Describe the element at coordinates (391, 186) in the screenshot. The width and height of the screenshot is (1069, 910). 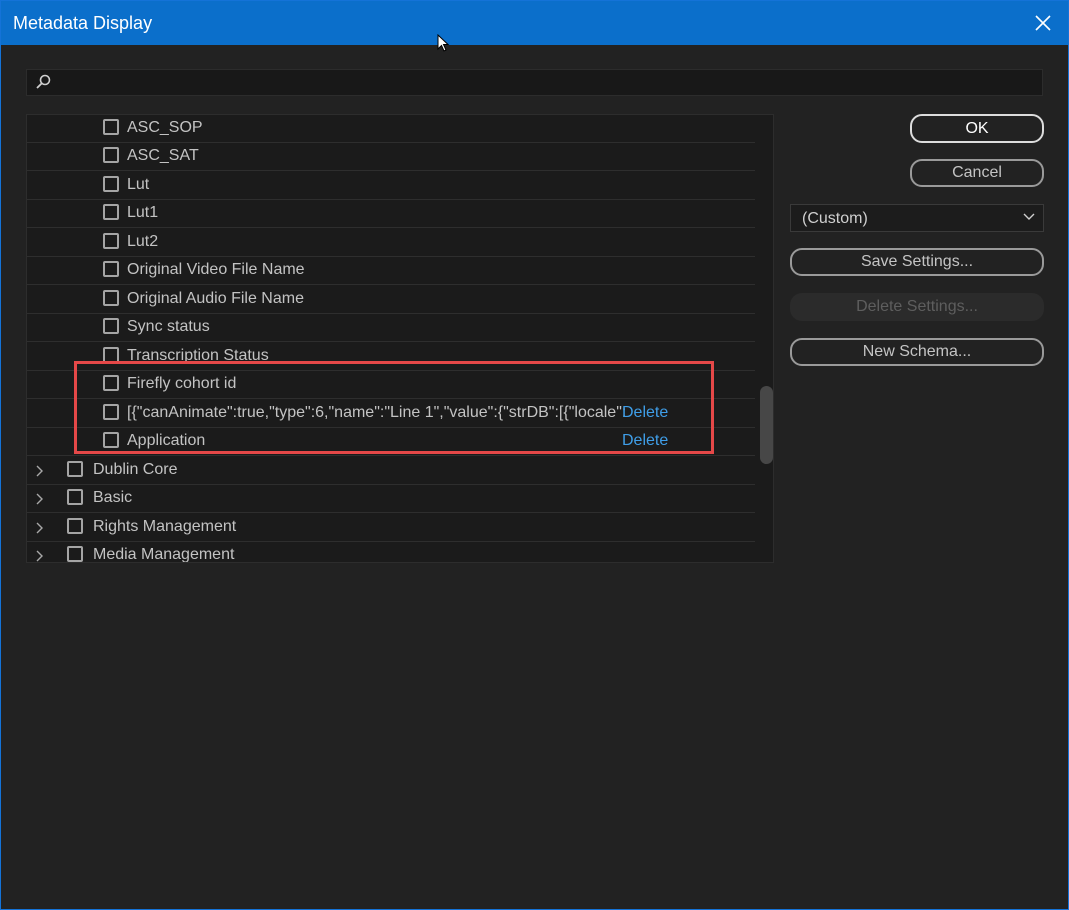
I see `list-item: Lut` at that location.